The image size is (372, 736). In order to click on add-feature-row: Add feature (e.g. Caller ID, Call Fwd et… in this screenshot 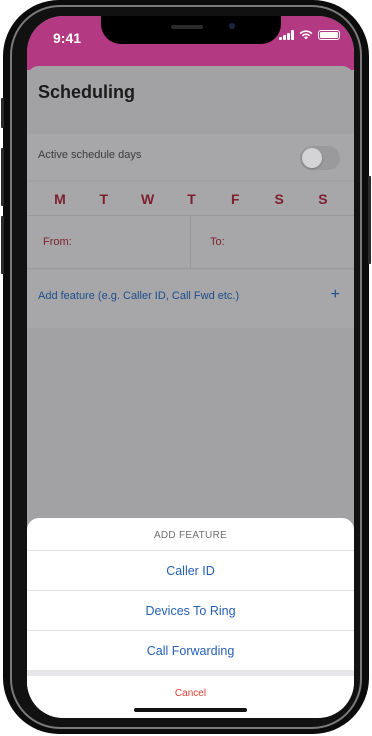, I will do `click(190, 299)`.